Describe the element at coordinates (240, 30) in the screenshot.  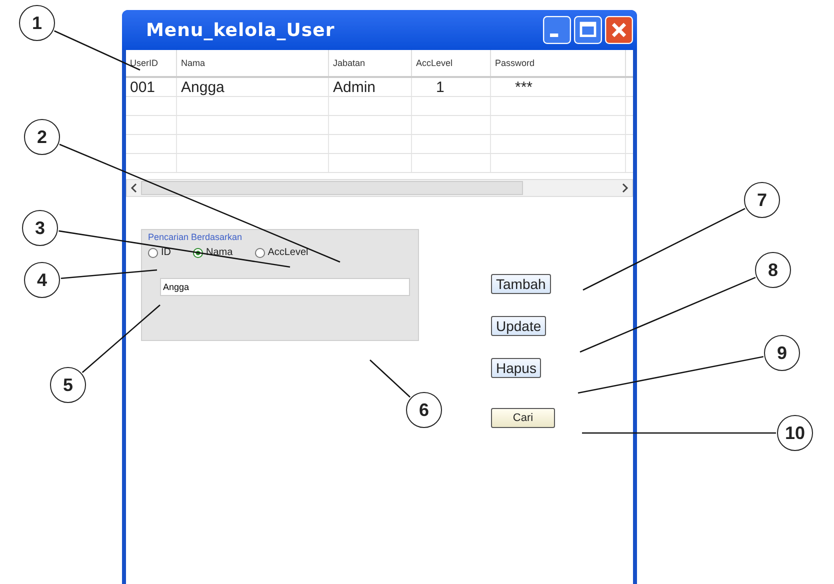
I see `window-title: Menu_kelola_User` at that location.